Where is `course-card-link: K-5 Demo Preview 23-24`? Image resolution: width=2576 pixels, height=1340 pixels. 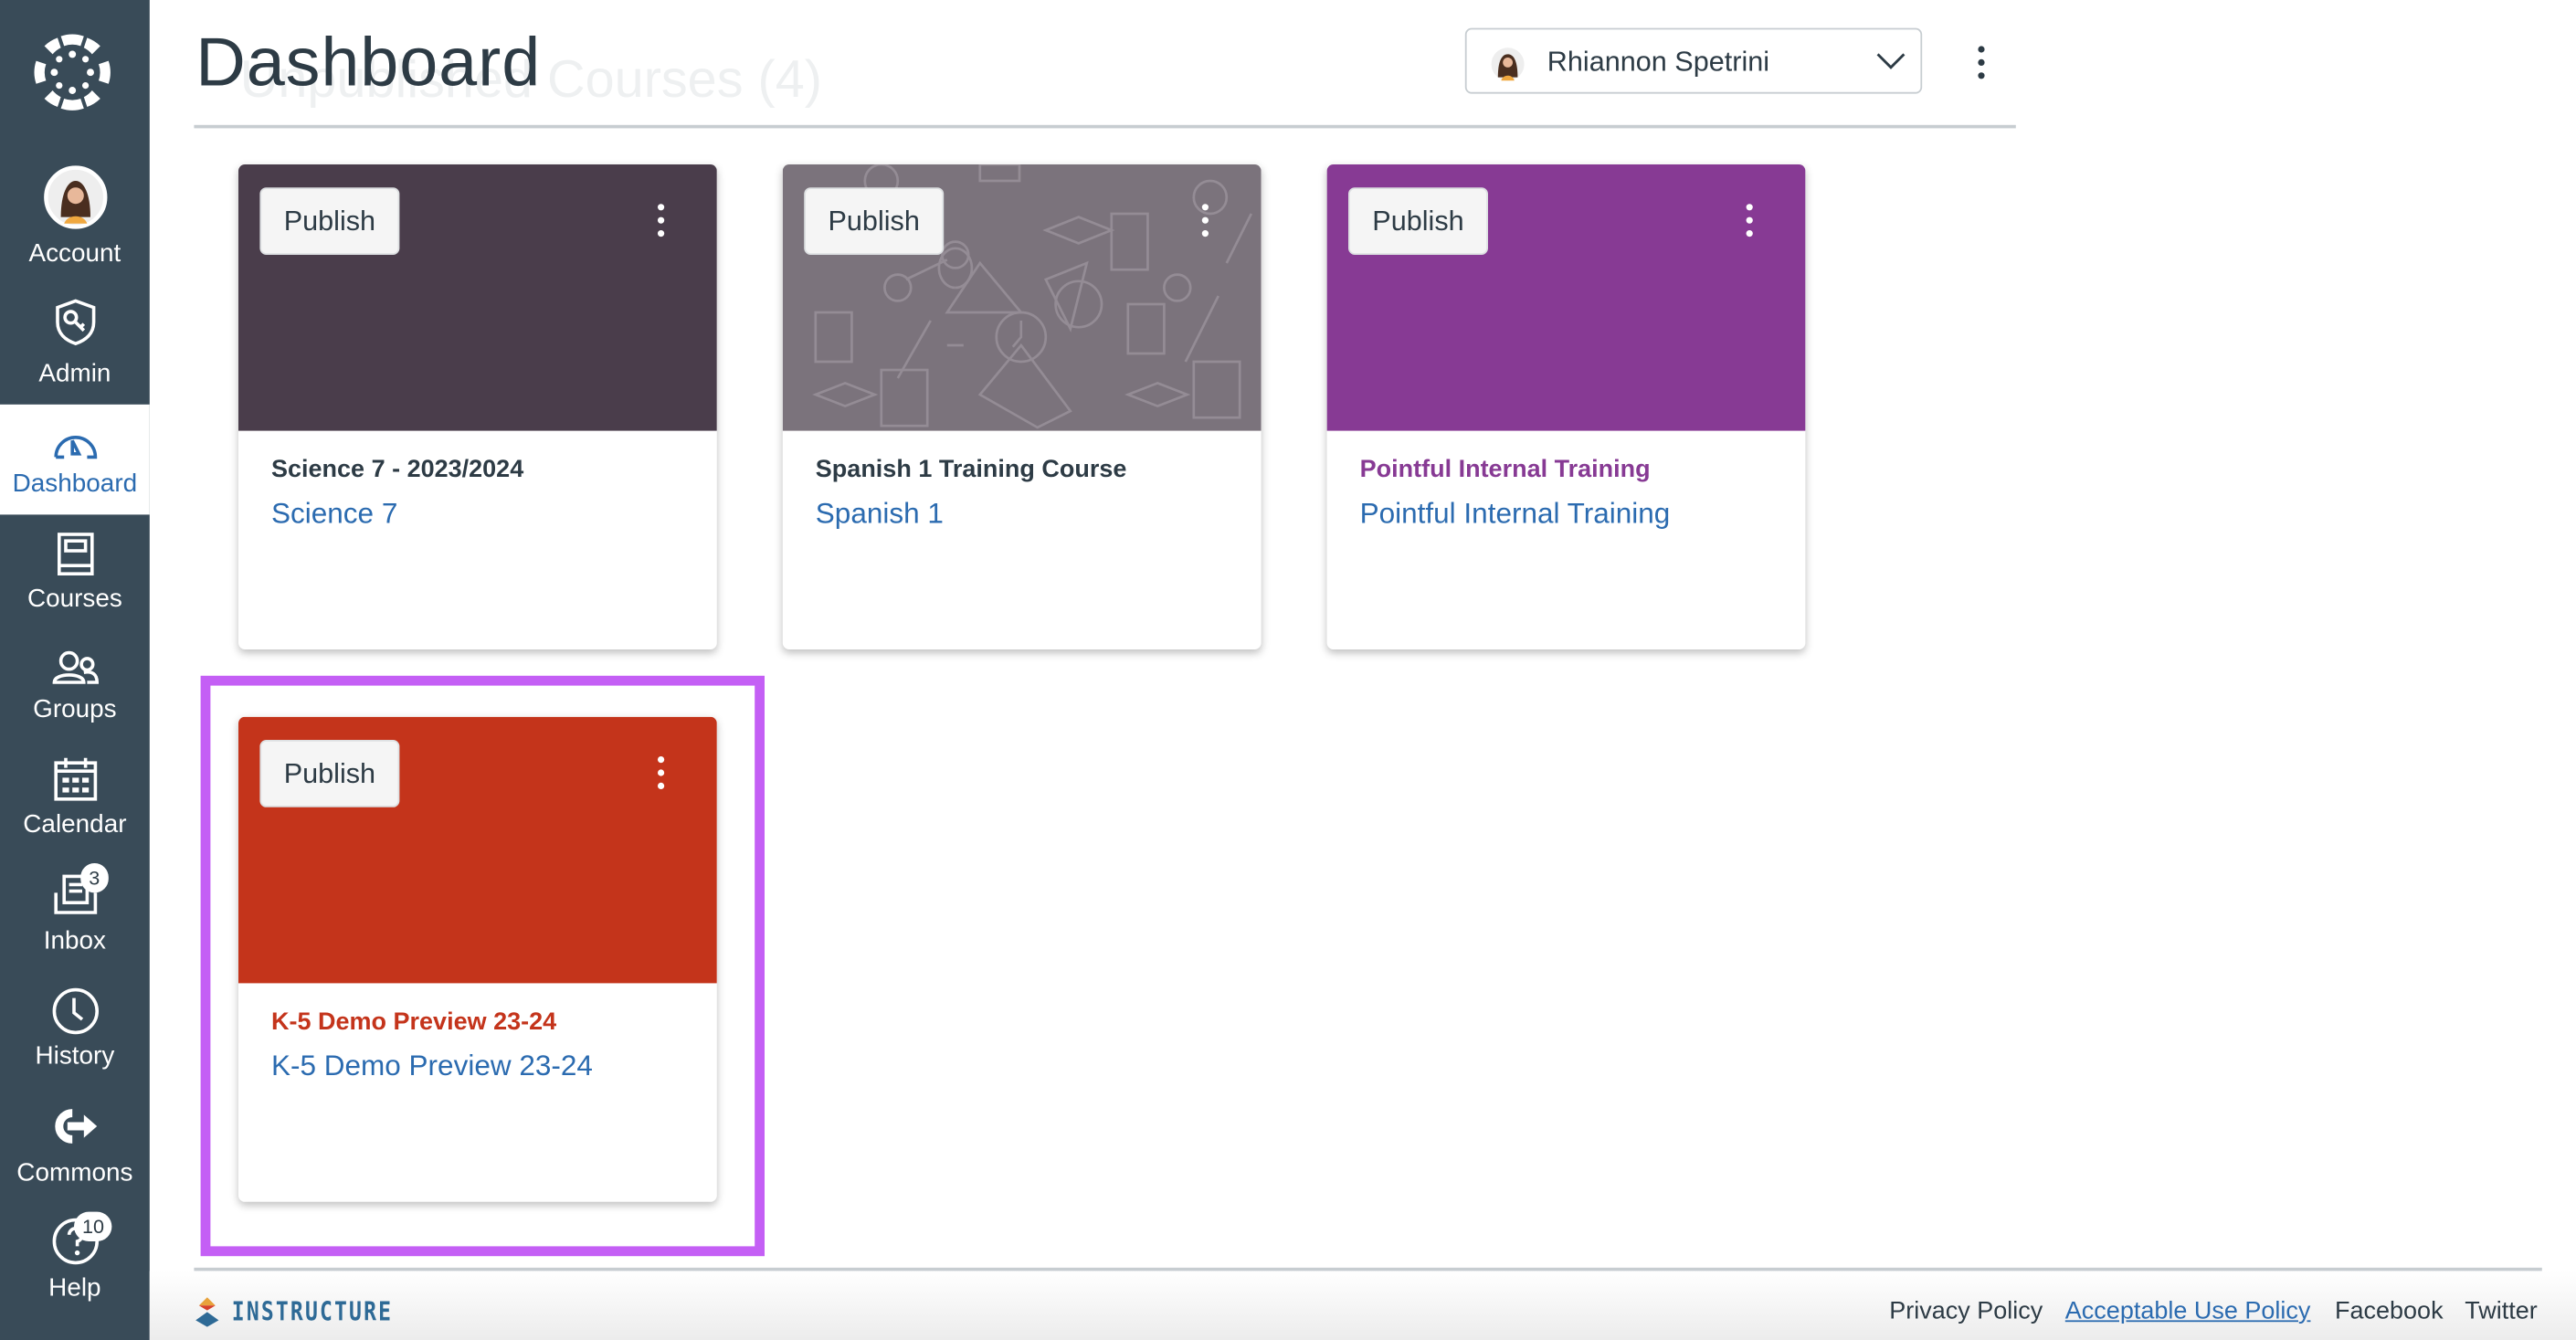 course-card-link: K-5 Demo Preview 23-24 is located at coordinates (432, 1066).